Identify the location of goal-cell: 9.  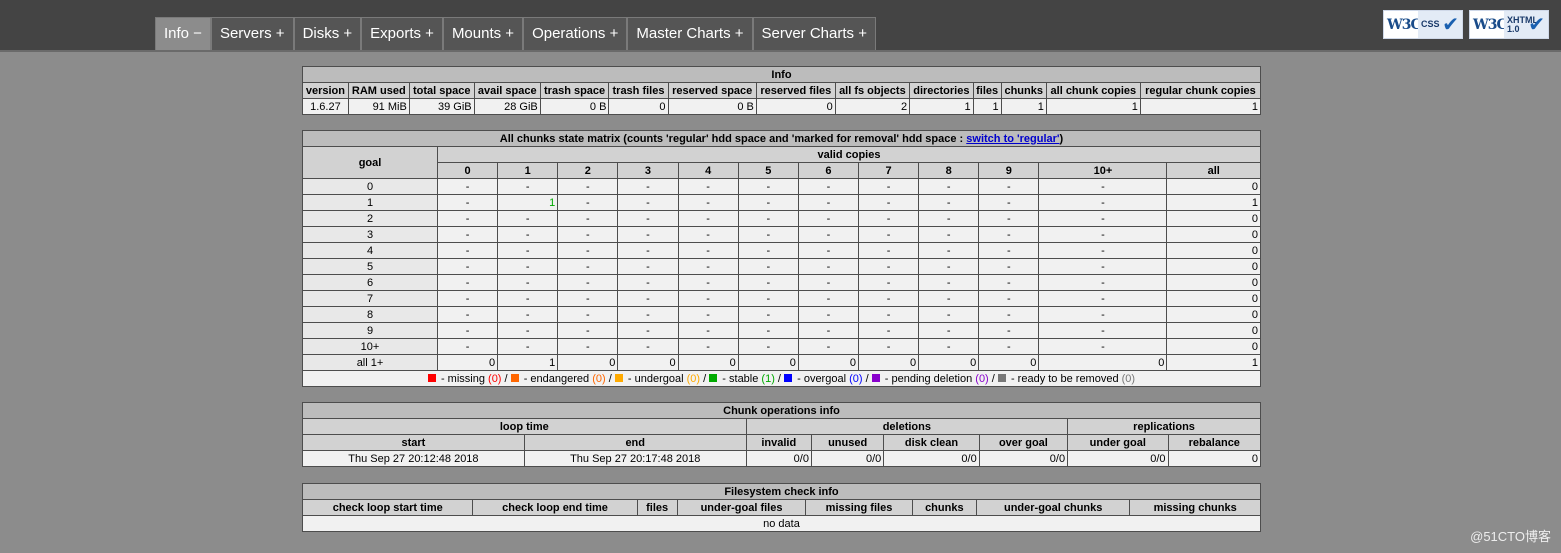
(370, 330).